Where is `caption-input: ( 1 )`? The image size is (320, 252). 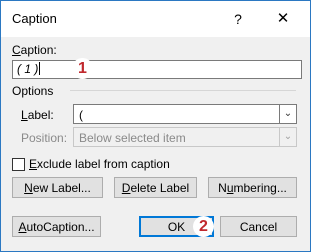 caption-input: ( 1 ) is located at coordinates (157, 69).